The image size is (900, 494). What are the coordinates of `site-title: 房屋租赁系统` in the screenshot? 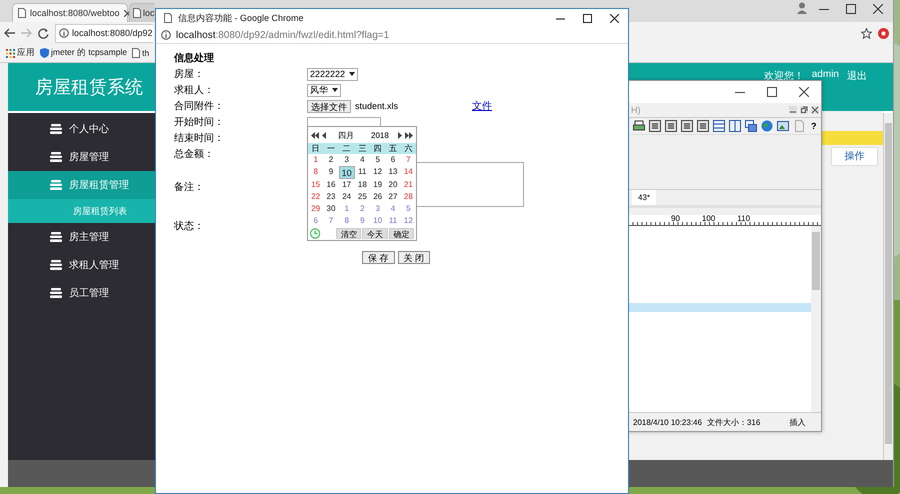 It's located at (89, 87).